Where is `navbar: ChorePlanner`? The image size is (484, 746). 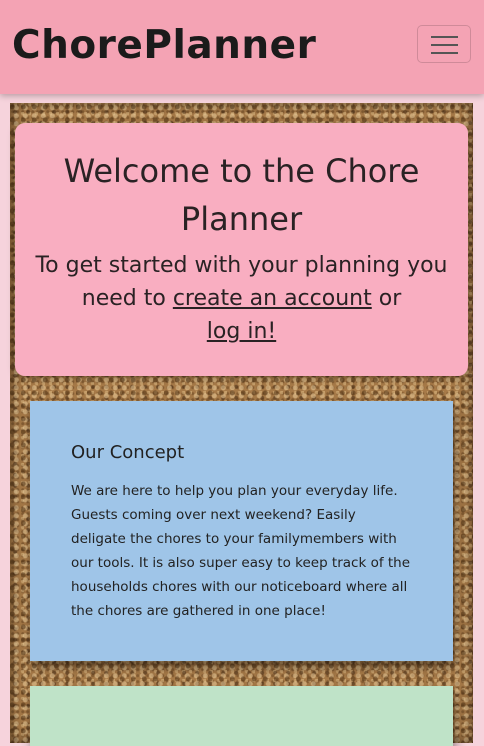 navbar: ChorePlanner is located at coordinates (242, 47).